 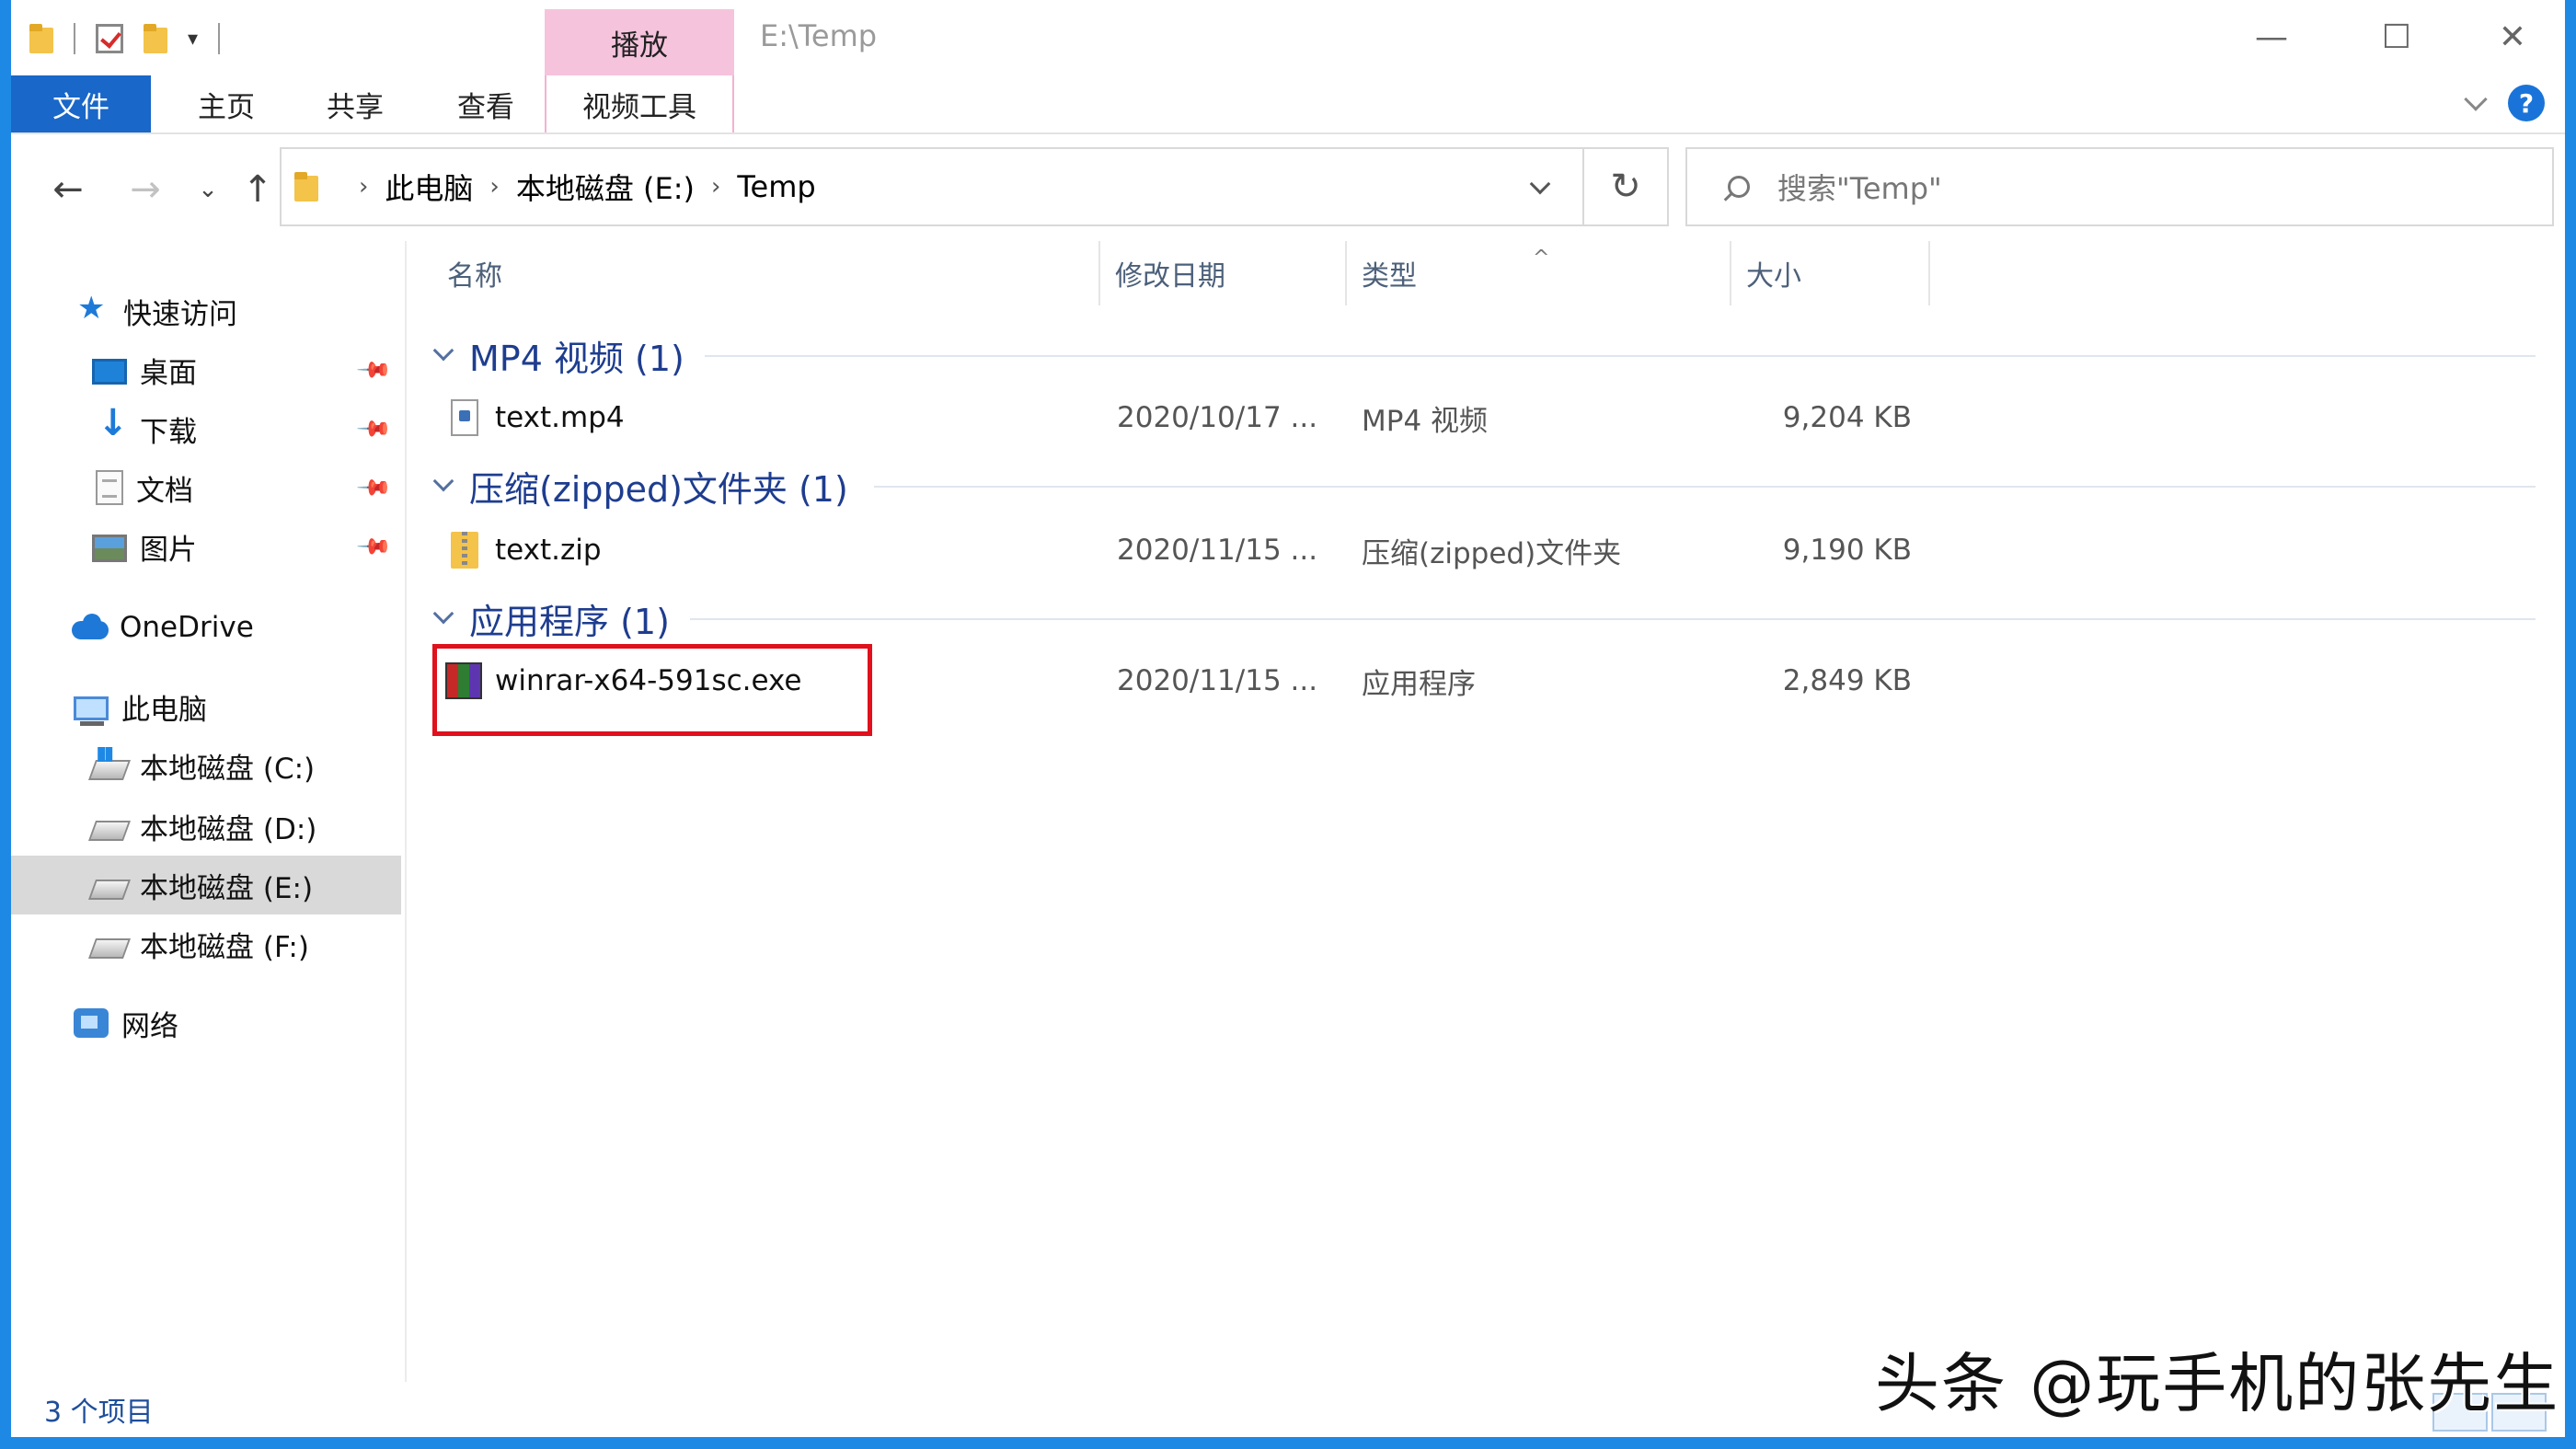 I want to click on column-header-date: 修改日期, so click(x=1223, y=273).